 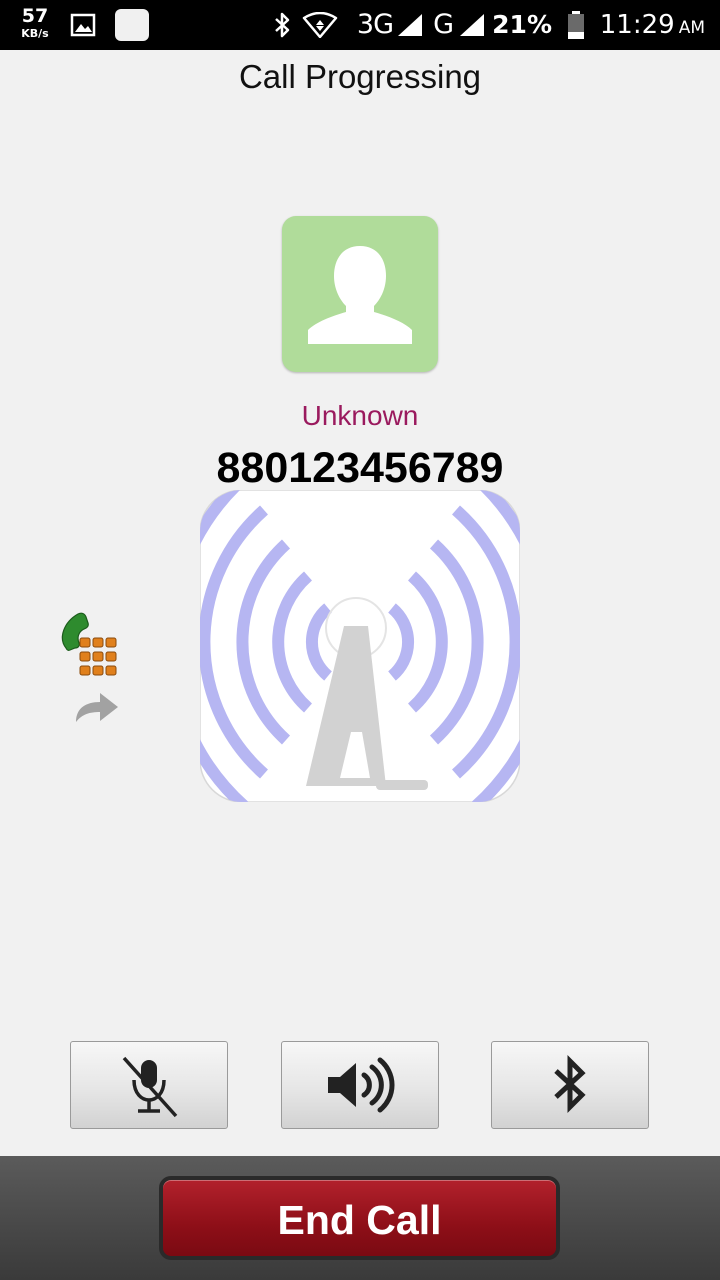 What do you see at coordinates (35, 33) in the screenshot?
I see `network-speed-unit: KB/s` at bounding box center [35, 33].